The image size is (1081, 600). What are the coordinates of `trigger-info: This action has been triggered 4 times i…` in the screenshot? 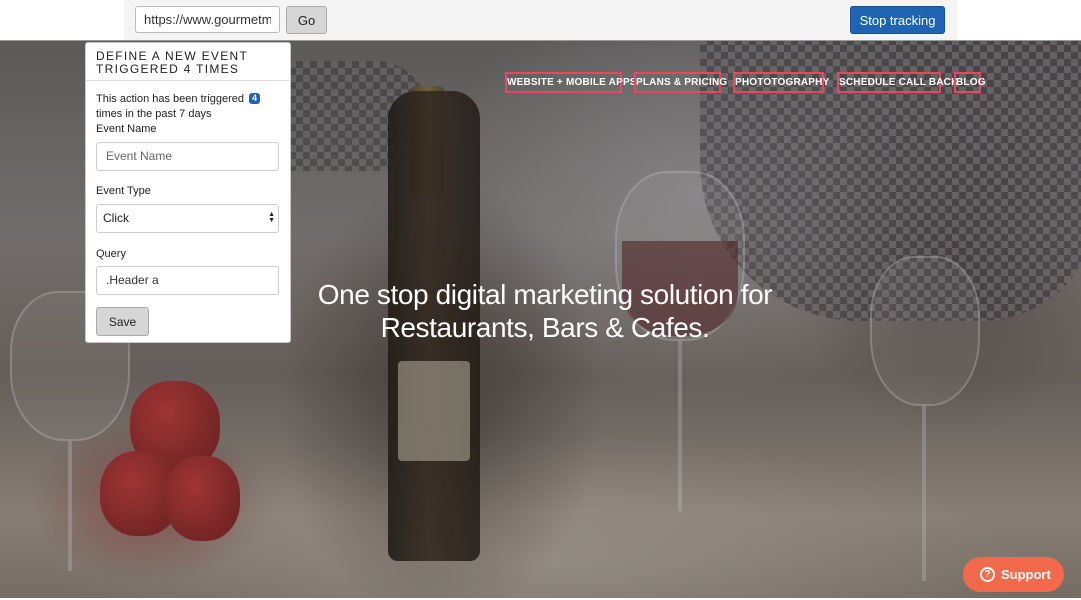 It's located at (189, 107).